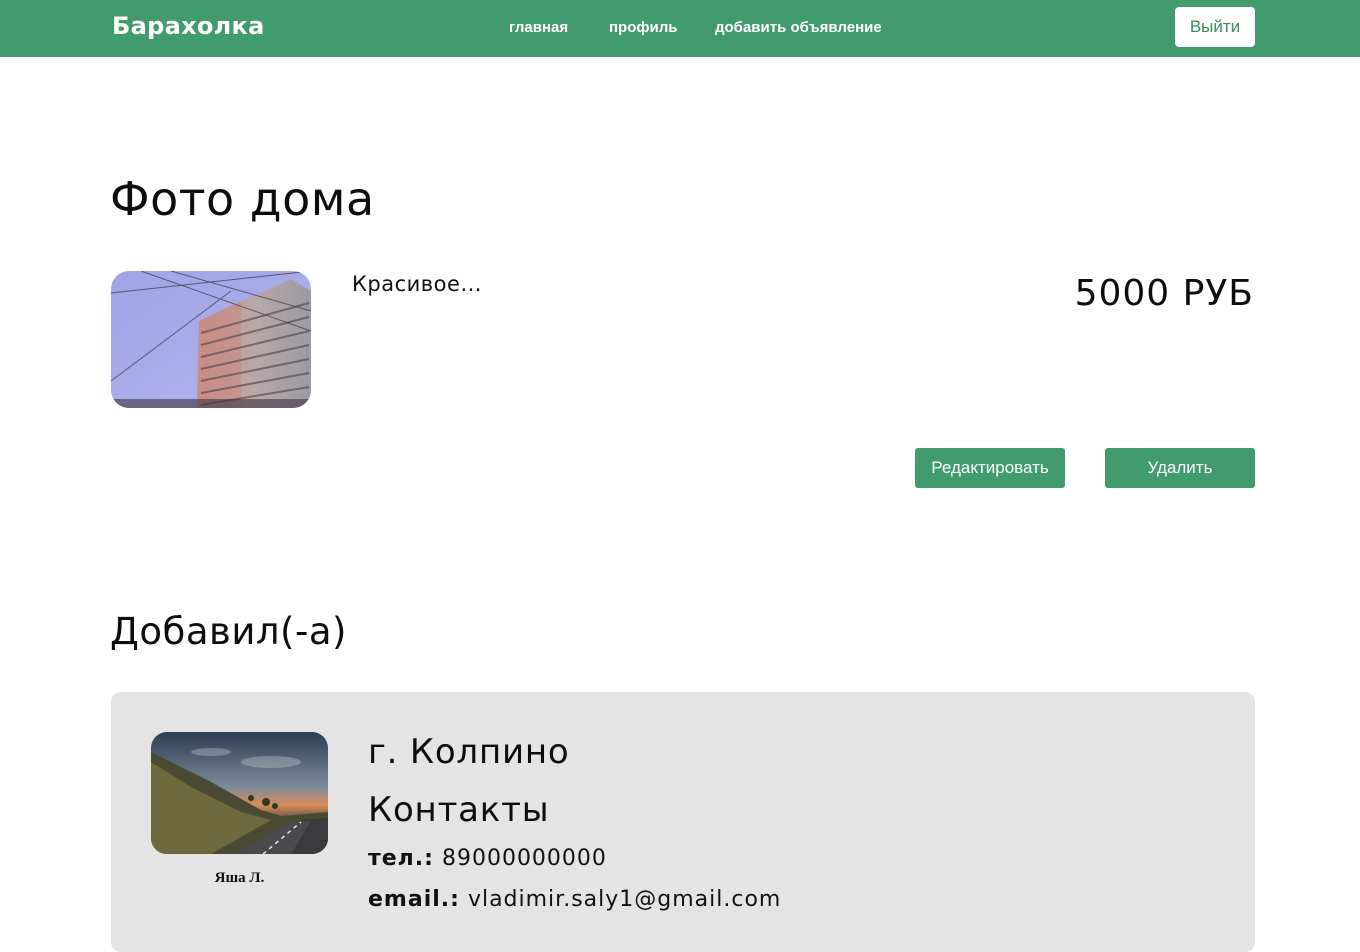  I want to click on landscape-photo-image, so click(239, 793).